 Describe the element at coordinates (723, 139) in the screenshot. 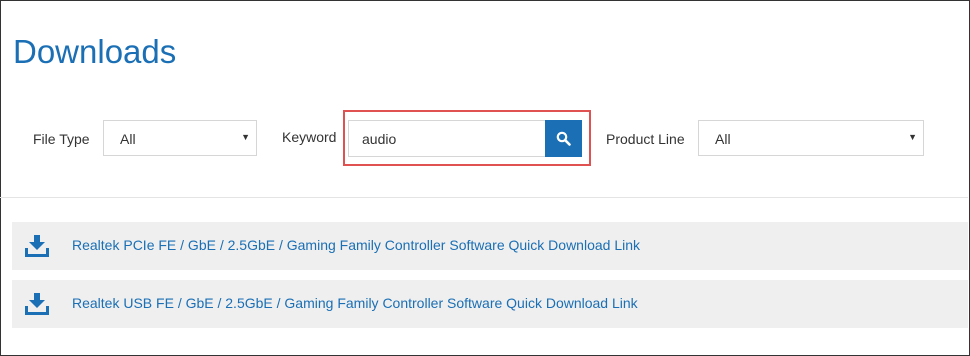

I see `product-line-value: All` at that location.